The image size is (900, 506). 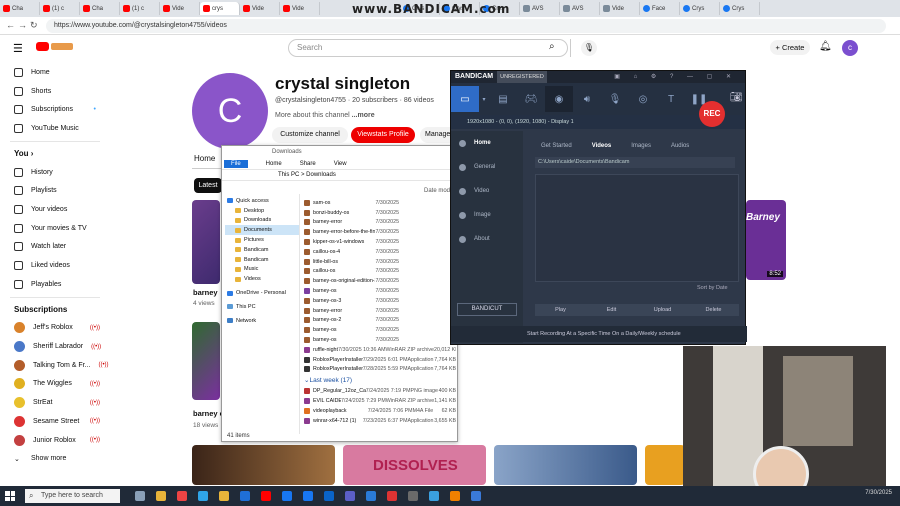 What do you see at coordinates (380, 380) in the screenshot?
I see `file-group-header: ⌄ Last week (17)` at bounding box center [380, 380].